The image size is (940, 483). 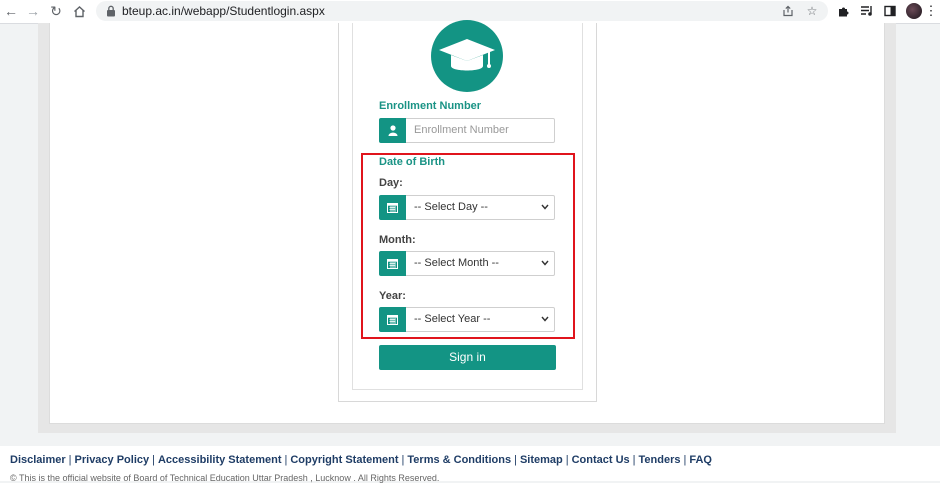 I want to click on enrollment-label: Enrollment Number, so click(x=430, y=106).